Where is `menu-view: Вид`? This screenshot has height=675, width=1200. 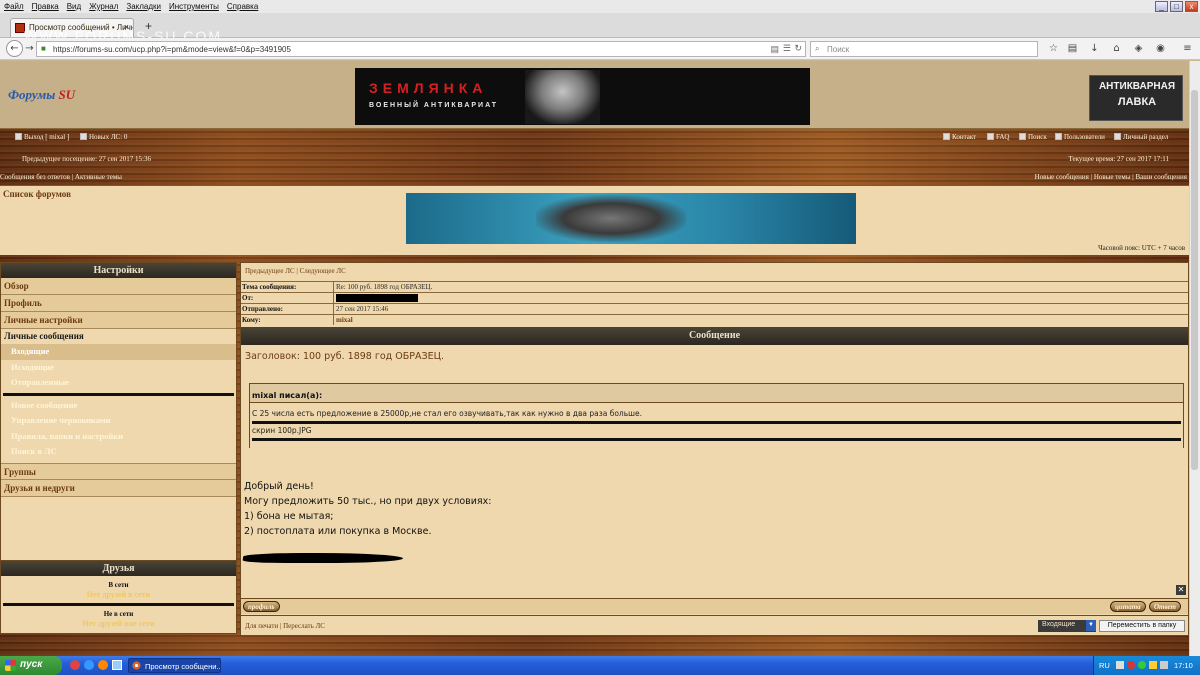 menu-view: Вид is located at coordinates (74, 5).